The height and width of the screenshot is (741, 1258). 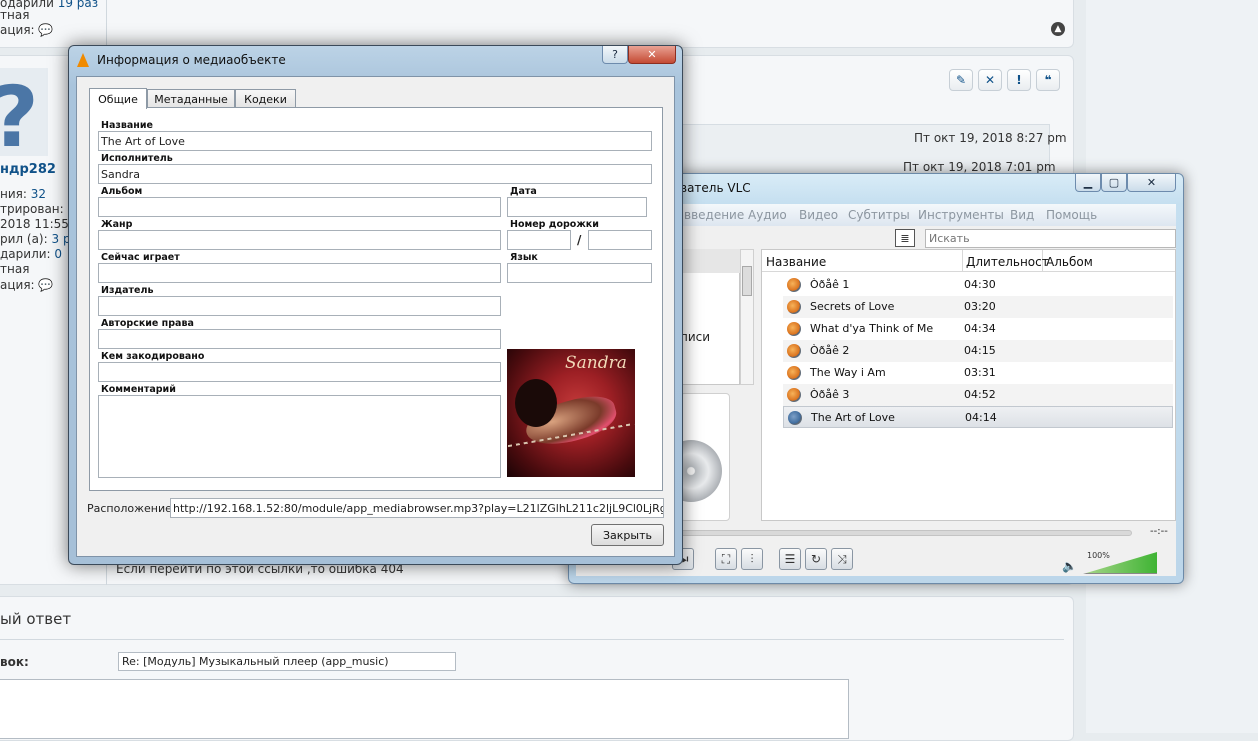 What do you see at coordinates (117, 224) in the screenshot?
I see `label-genre: Жанр` at bounding box center [117, 224].